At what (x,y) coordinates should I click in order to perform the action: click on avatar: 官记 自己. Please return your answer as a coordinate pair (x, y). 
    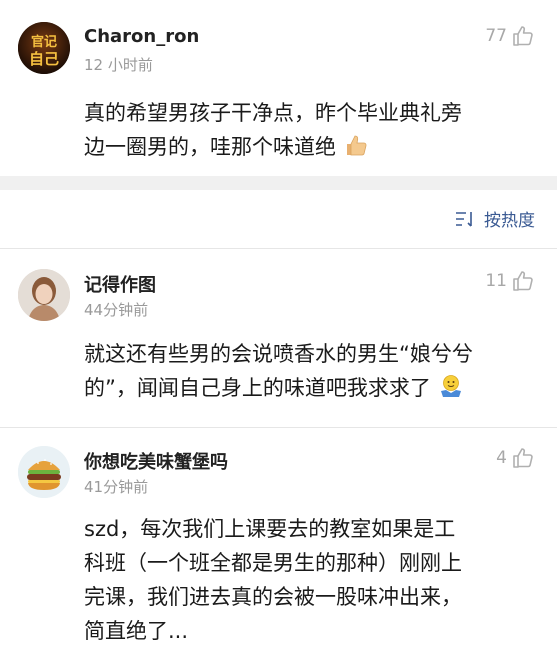
    Looking at the image, I should click on (44, 48).